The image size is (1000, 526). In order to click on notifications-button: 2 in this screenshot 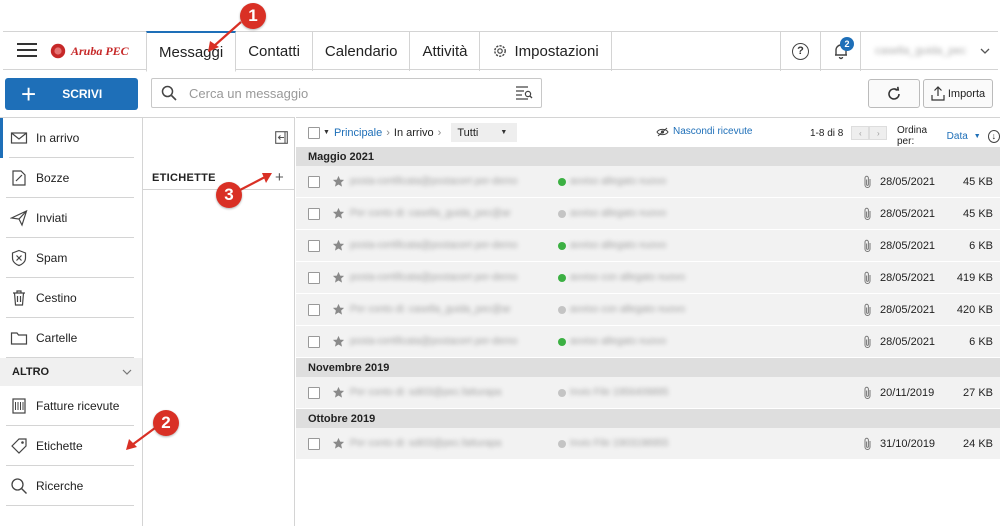, I will do `click(840, 51)`.